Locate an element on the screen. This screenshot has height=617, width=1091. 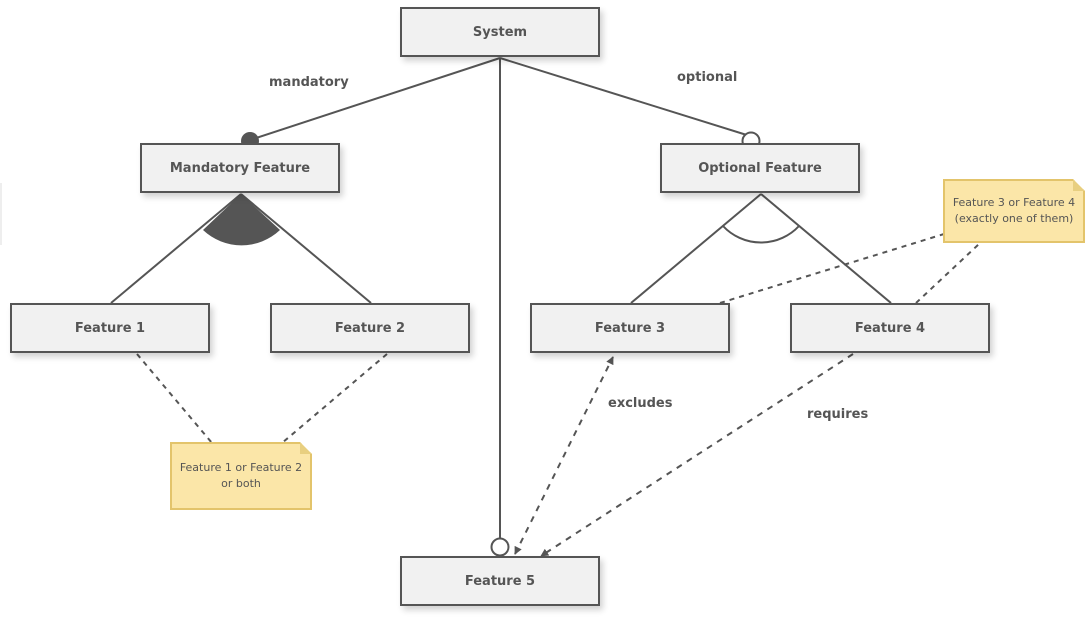
node-feature1: Feature 1 is located at coordinates (110, 328).